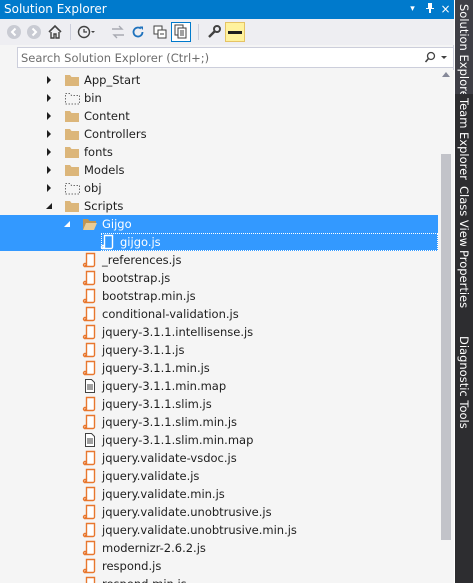  I want to click on tree-node: jquery-3.1.1.min.js, so click(219, 368).